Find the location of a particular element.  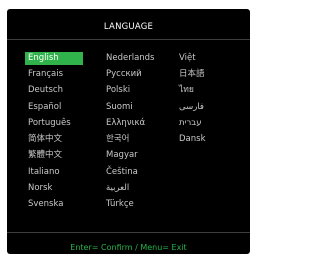

language-option-turkce: Türkçe is located at coordinates (138, 204).